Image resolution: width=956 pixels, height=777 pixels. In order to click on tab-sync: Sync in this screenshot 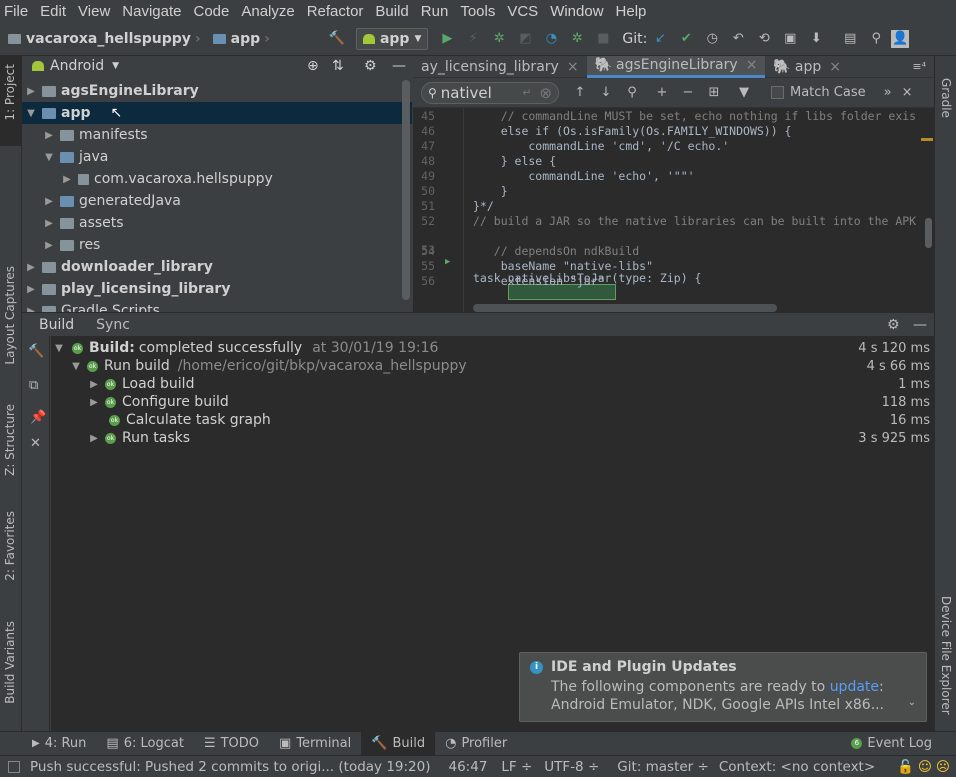, I will do `click(113, 325)`.